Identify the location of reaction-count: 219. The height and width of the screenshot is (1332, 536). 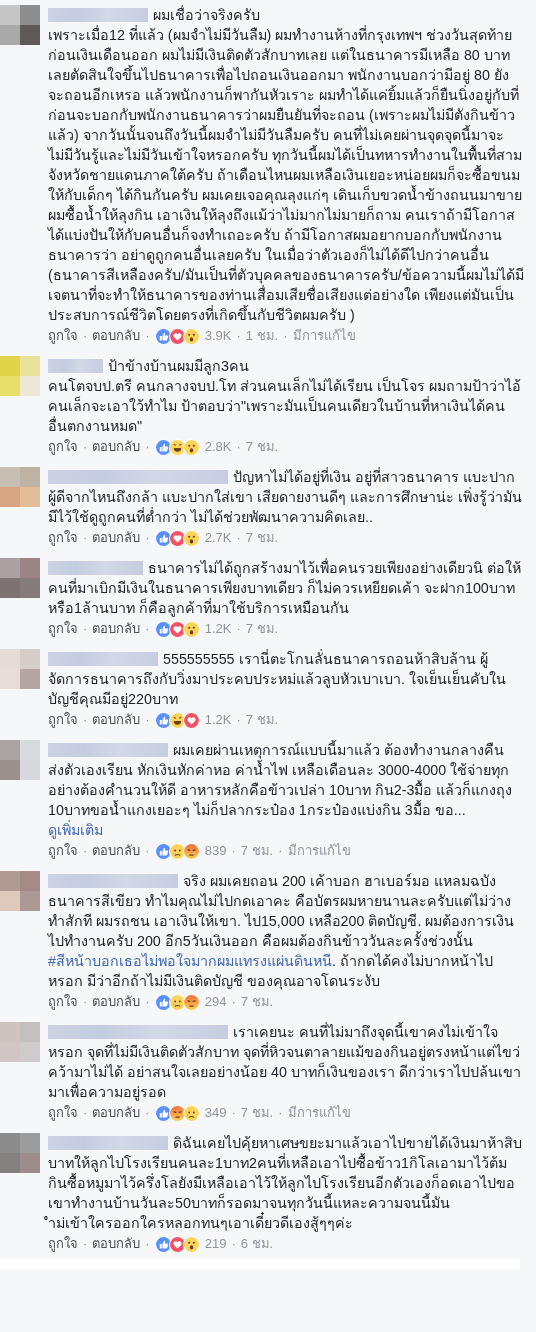
(215, 1244).